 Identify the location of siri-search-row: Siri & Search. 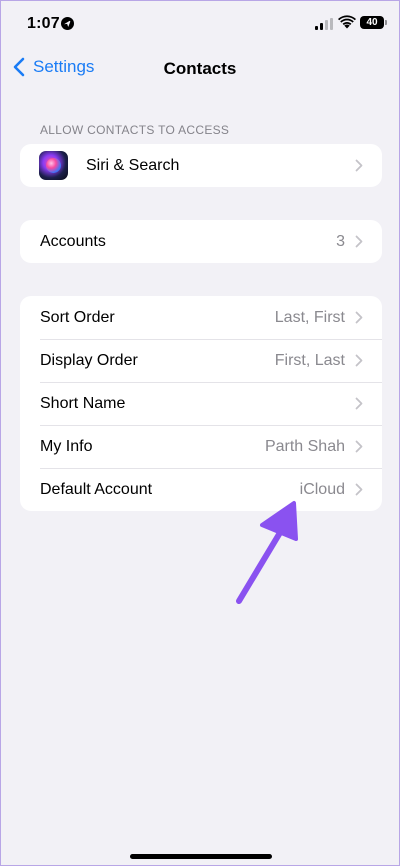
(201, 165).